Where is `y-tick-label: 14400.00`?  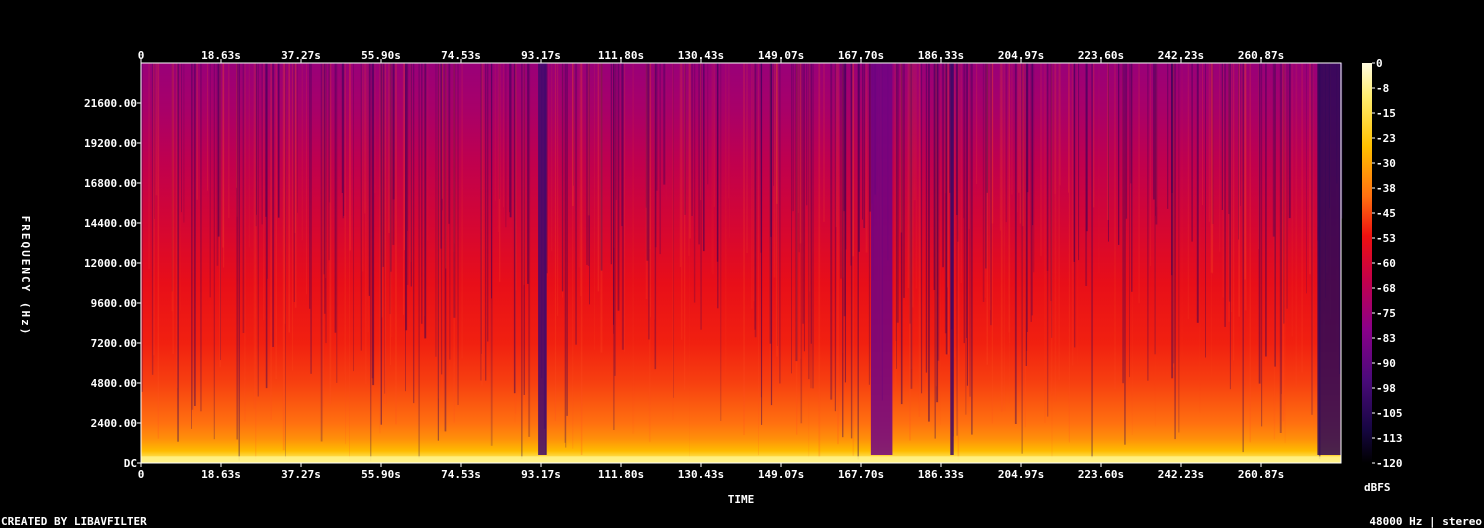 y-tick-label: 14400.00 is located at coordinates (110, 223).